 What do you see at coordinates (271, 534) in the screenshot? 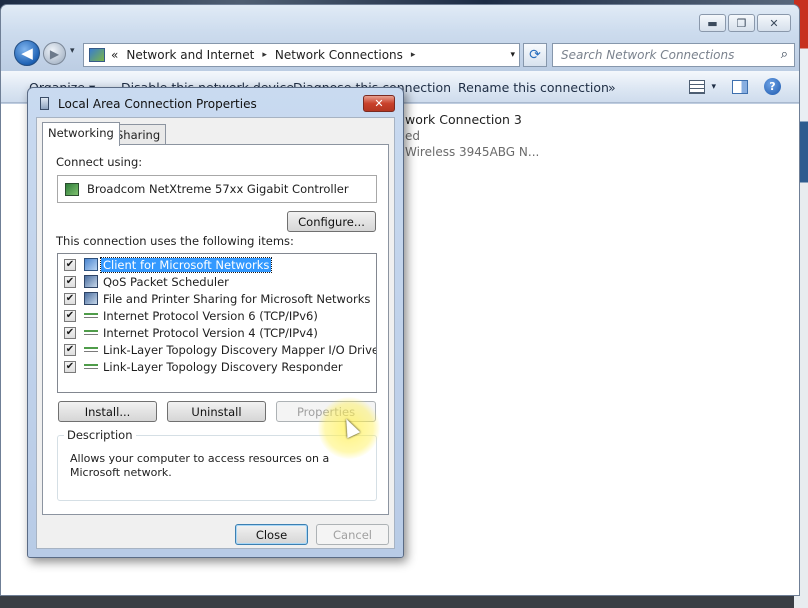
I see `close-button: Close` at bounding box center [271, 534].